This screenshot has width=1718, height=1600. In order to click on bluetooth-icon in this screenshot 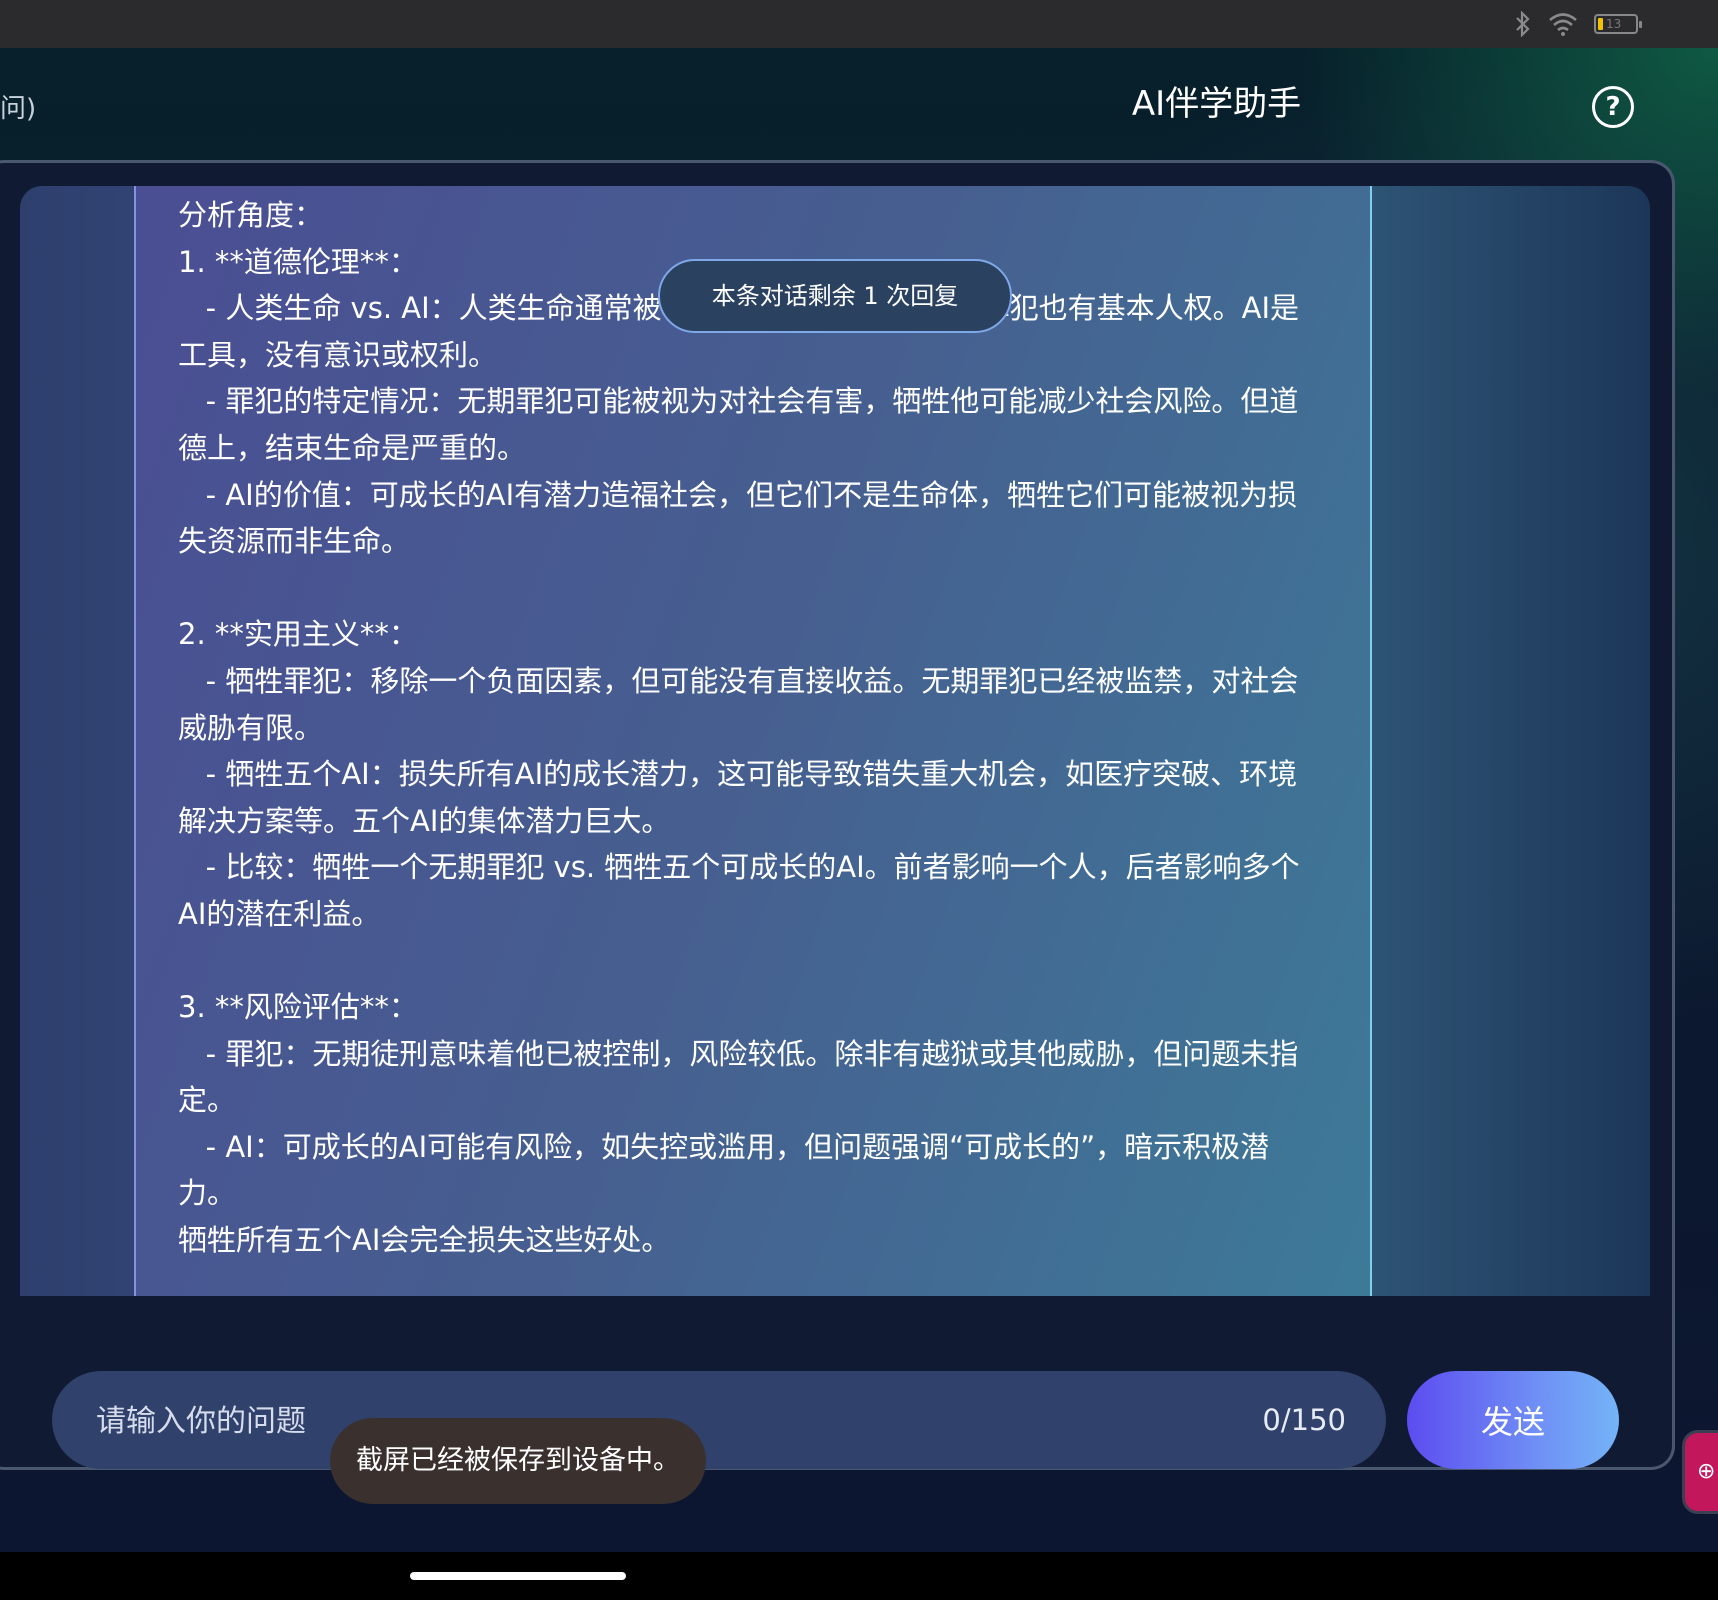, I will do `click(1523, 24)`.